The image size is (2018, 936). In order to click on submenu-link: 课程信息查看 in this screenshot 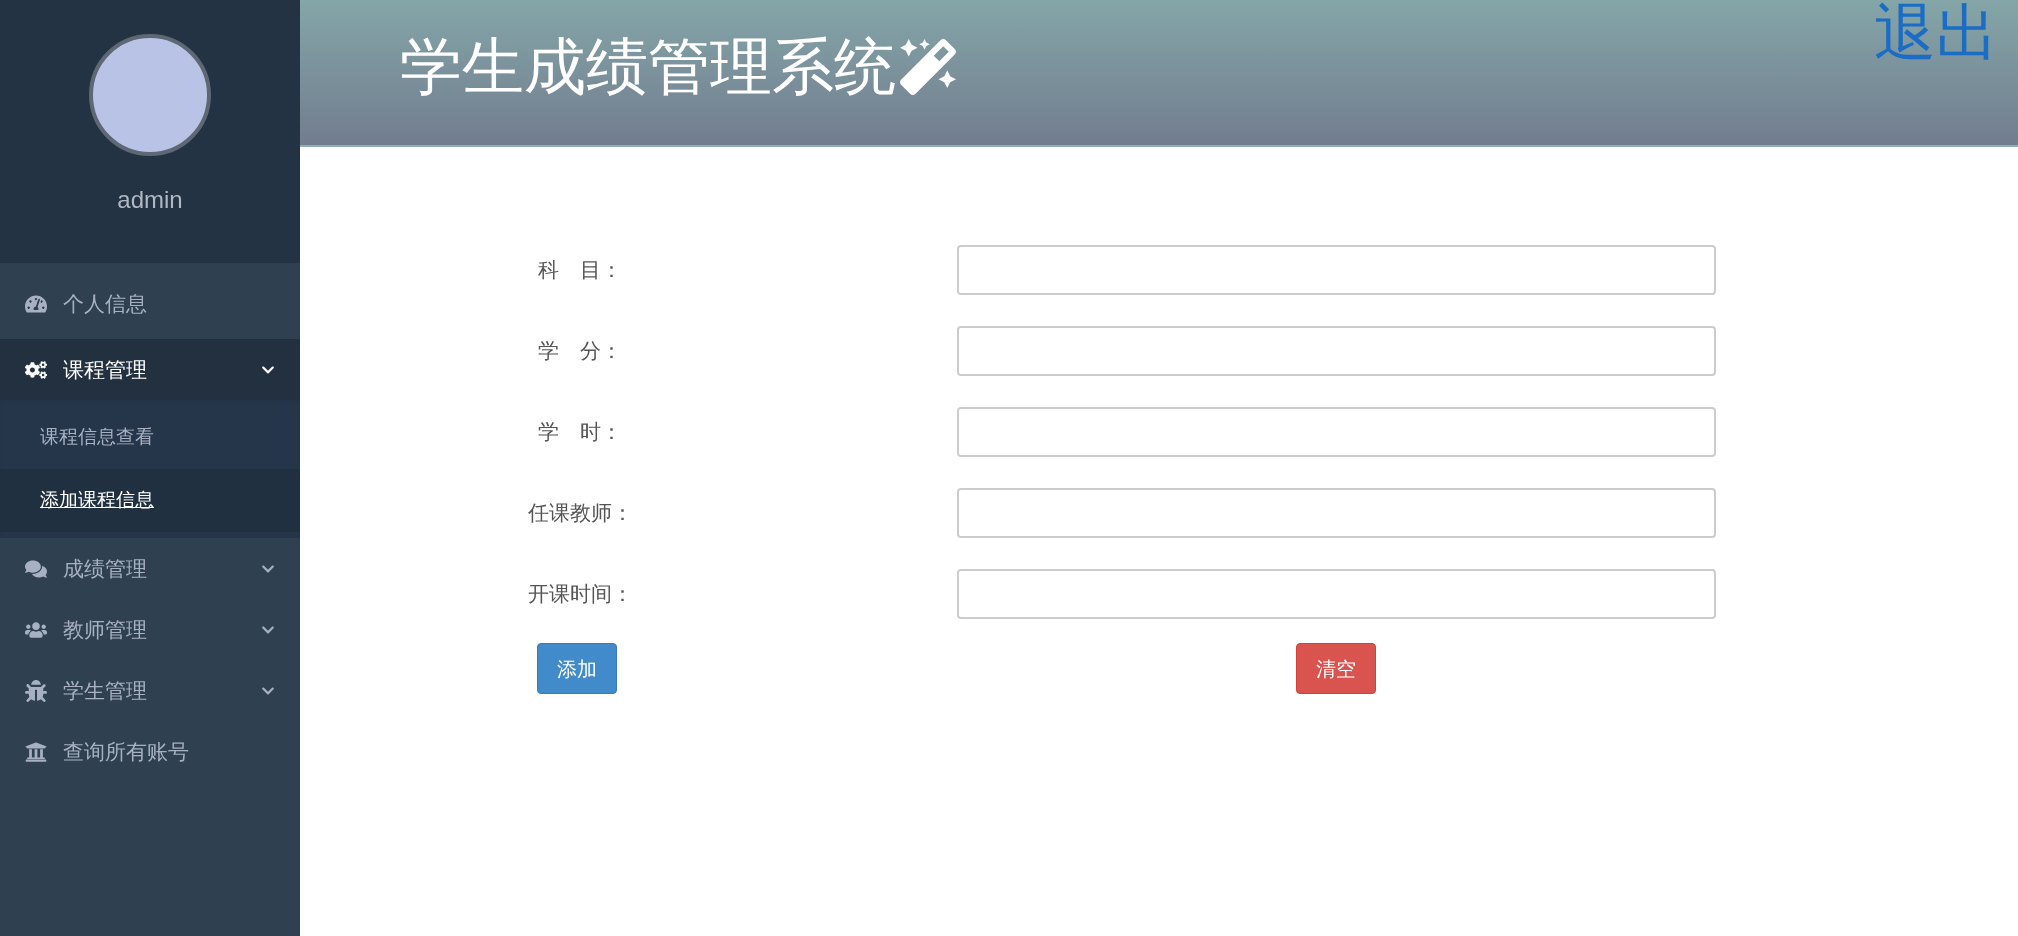, I will do `click(97, 437)`.